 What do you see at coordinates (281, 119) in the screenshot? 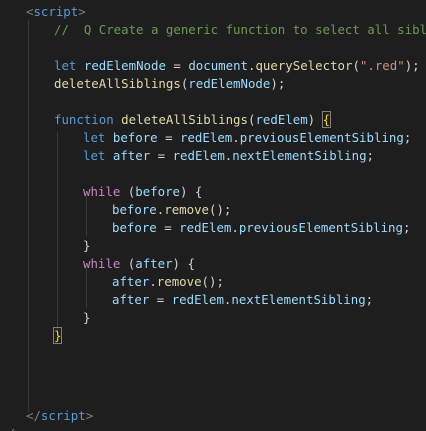
I see `parameter: redElem` at bounding box center [281, 119].